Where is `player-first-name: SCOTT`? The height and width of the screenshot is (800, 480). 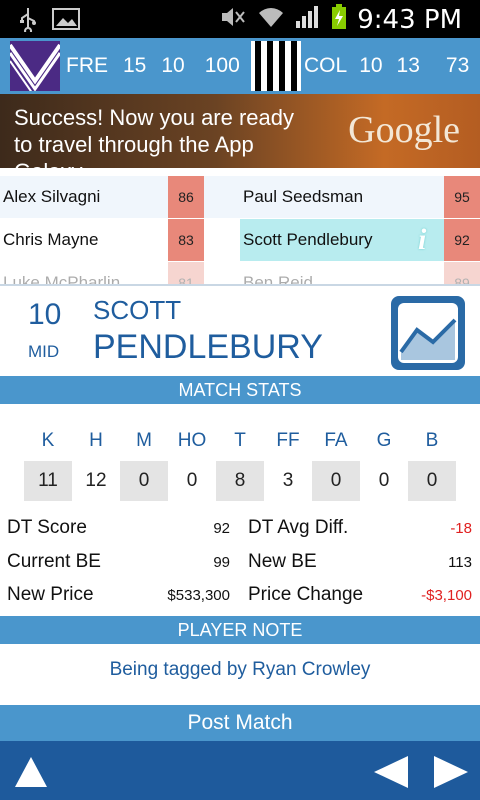
player-first-name: SCOTT is located at coordinates (137, 310).